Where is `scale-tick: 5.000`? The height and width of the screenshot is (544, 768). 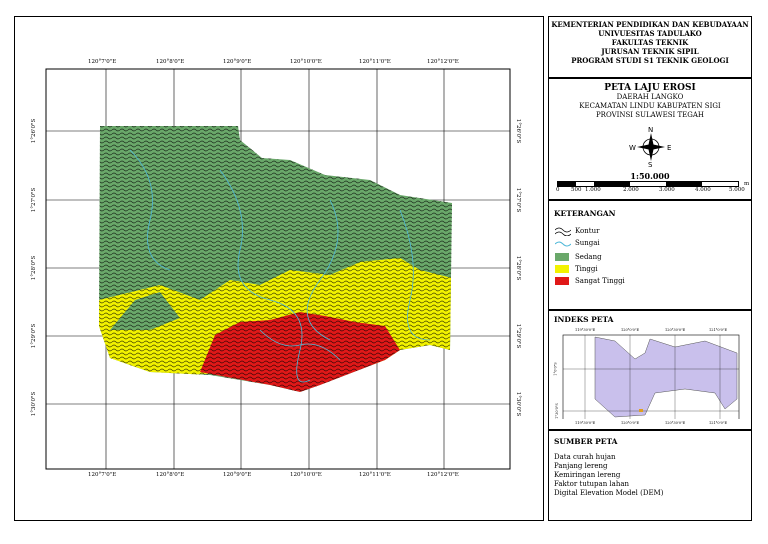
scale-tick: 5.000 is located at coordinates (737, 190).